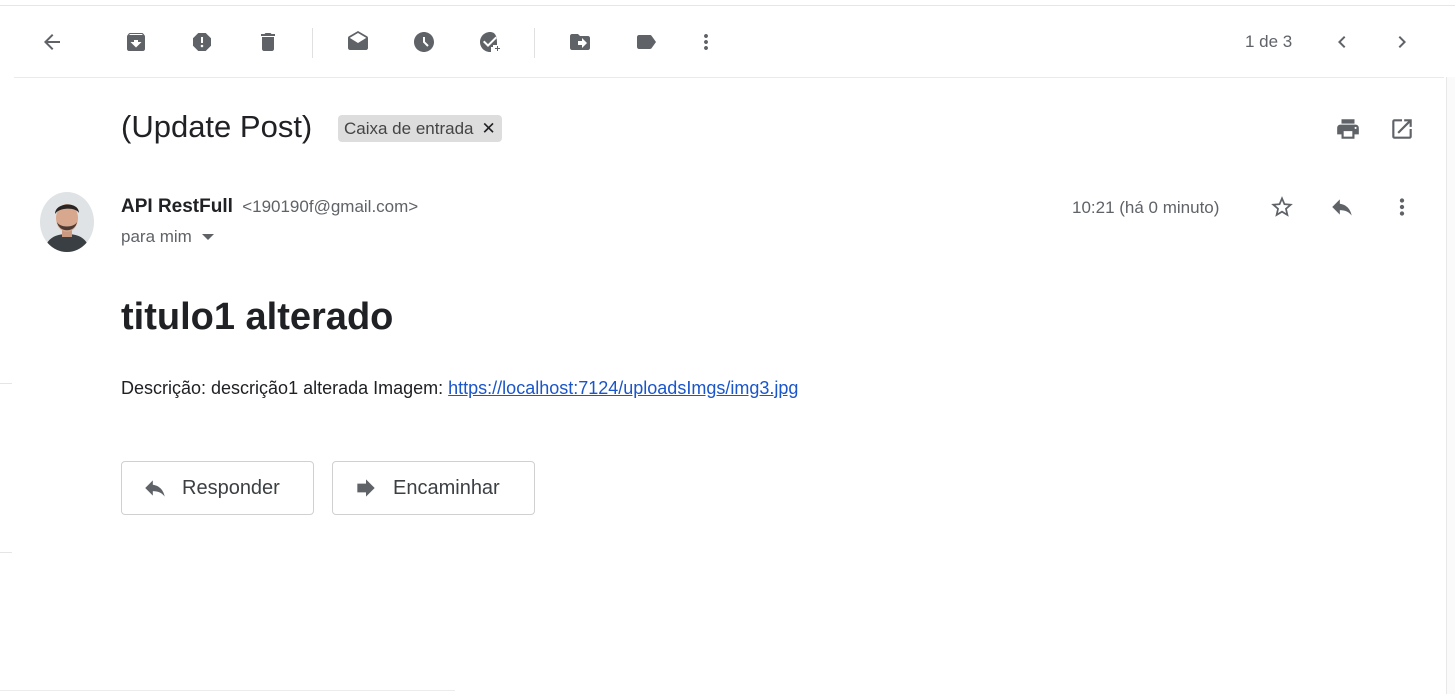 The image size is (1455, 694). I want to click on star-icon, so click(1282, 207).